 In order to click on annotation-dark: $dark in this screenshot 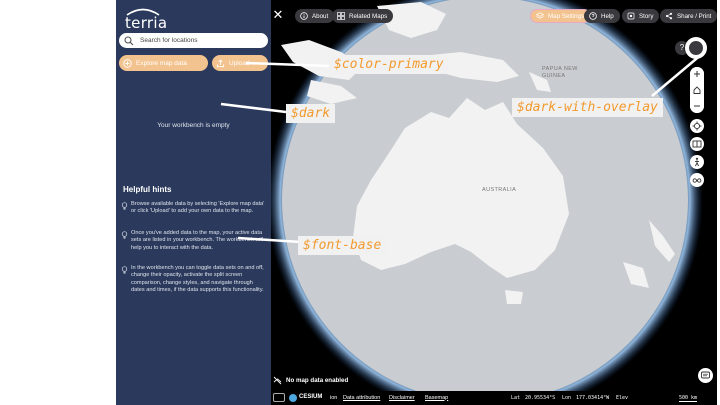, I will do `click(311, 113)`.